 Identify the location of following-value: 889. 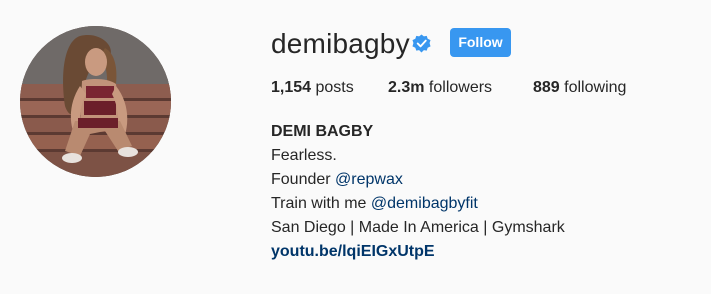
(546, 87).